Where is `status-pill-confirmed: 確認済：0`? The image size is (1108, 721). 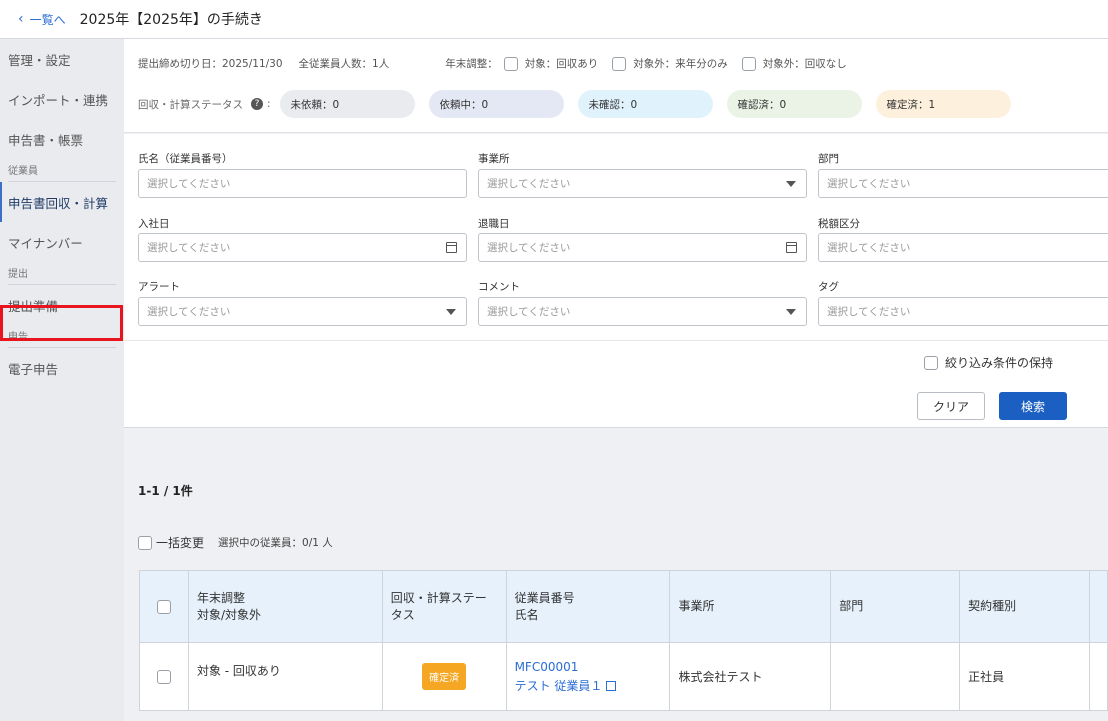 status-pill-confirmed: 確認済：0 is located at coordinates (794, 104).